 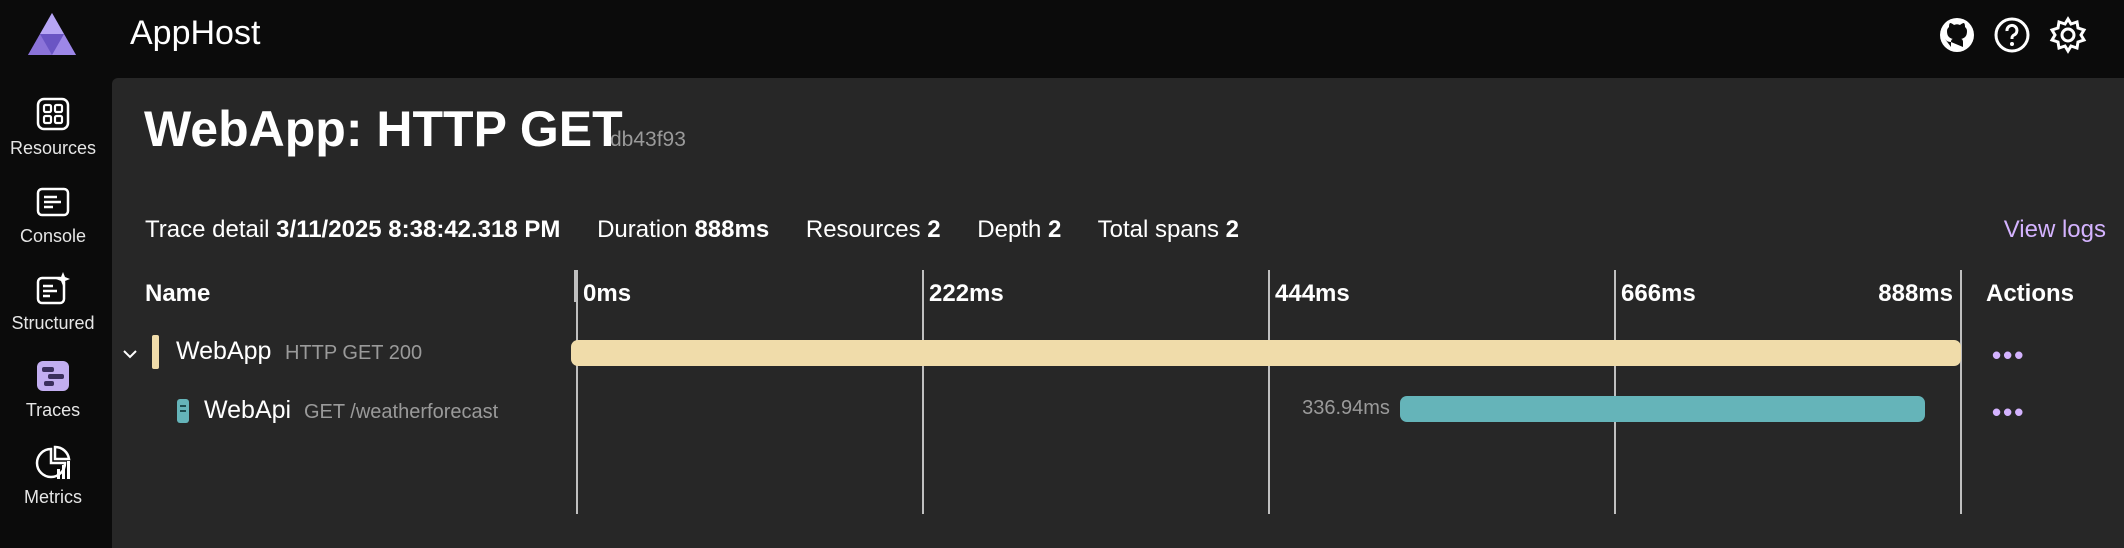 What do you see at coordinates (207, 229) in the screenshot?
I see `trace-detail-label: Trace detail` at bounding box center [207, 229].